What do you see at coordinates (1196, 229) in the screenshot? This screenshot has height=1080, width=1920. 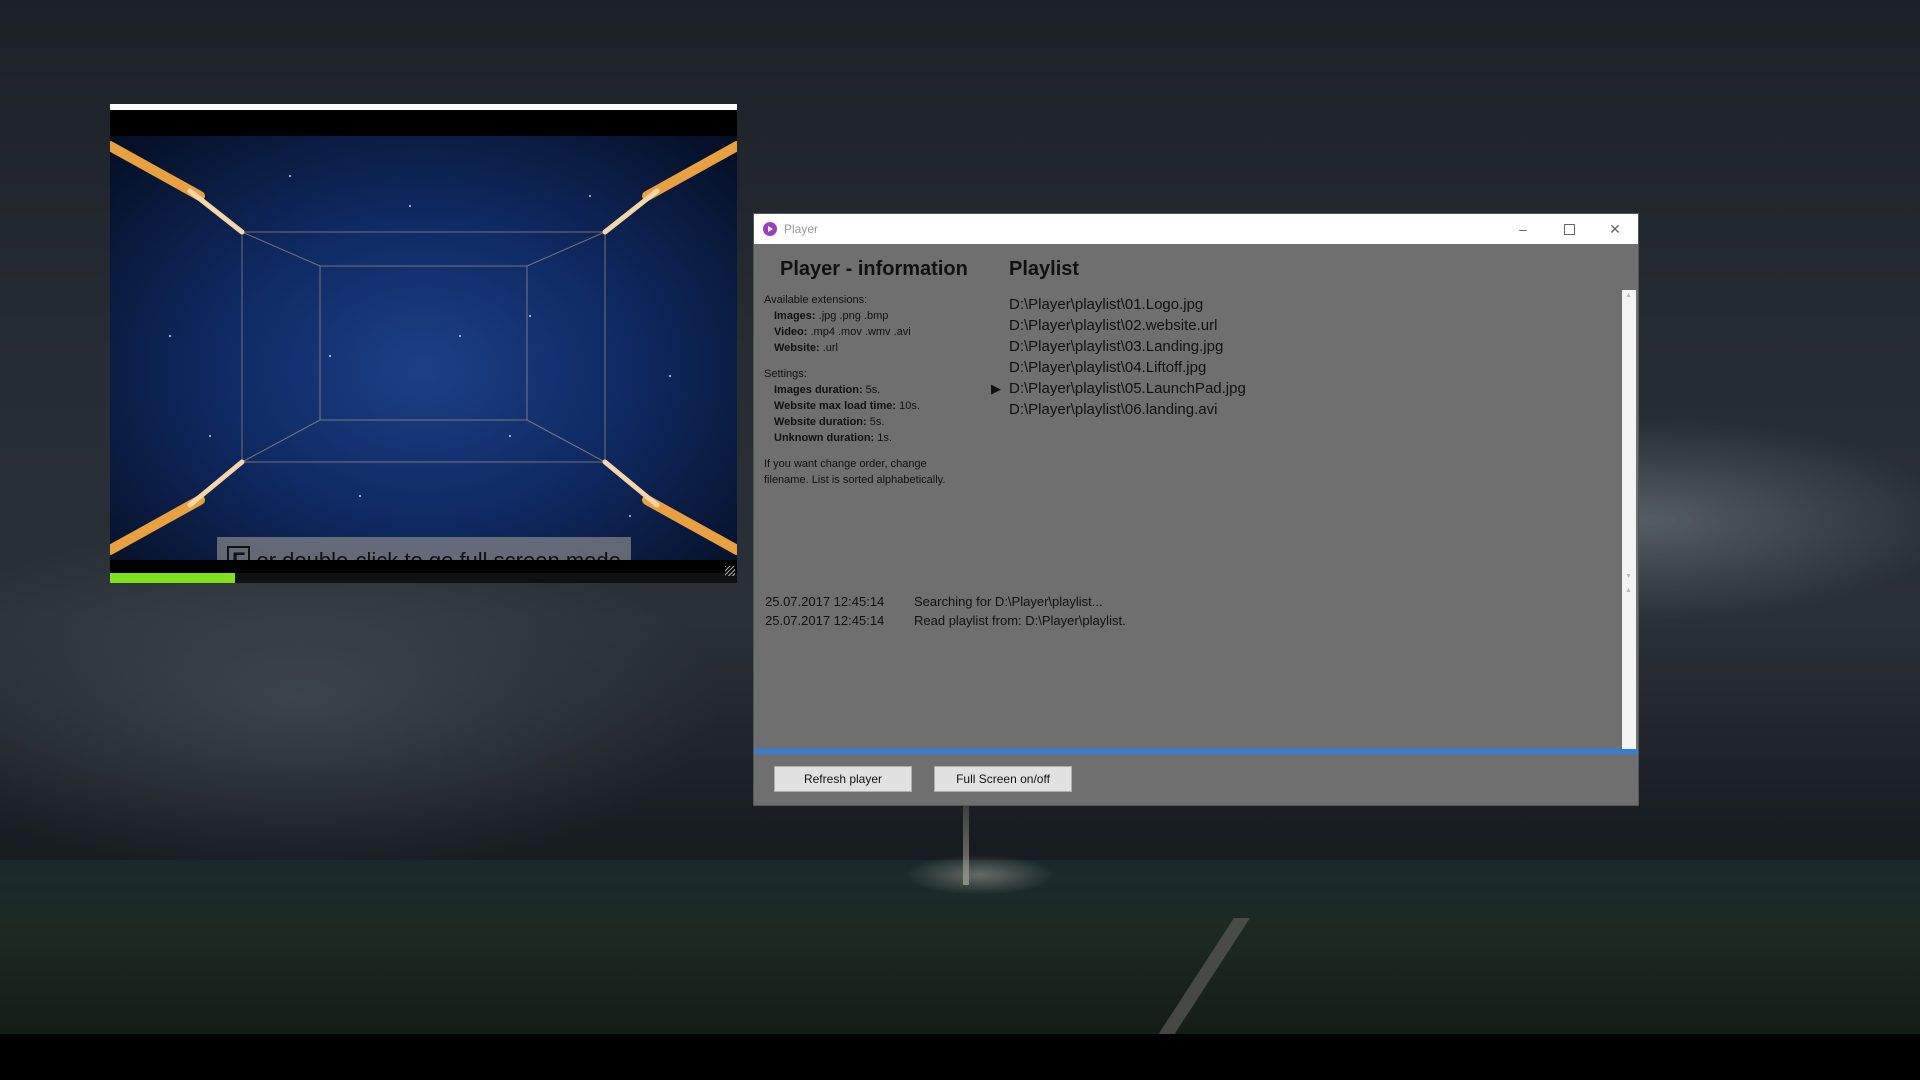 I see `title-bar: Player – ✕` at bounding box center [1196, 229].